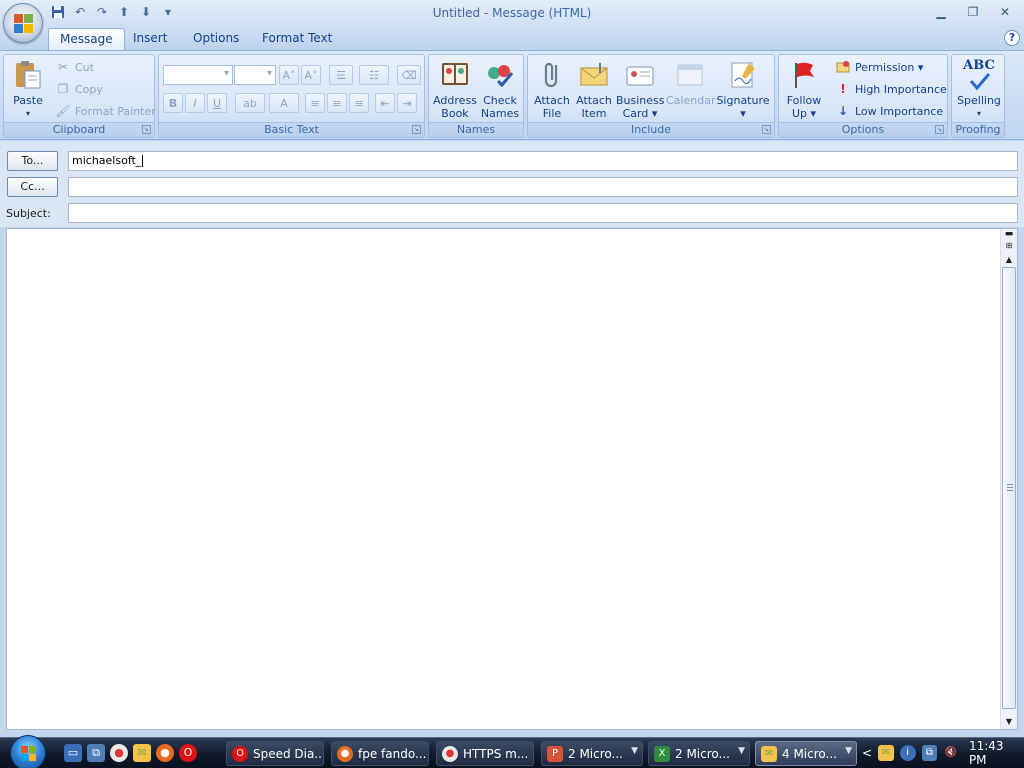 This screenshot has width=1024, height=768. Describe the element at coordinates (929, 753) in the screenshot. I see `network-icon: ⧉` at that location.